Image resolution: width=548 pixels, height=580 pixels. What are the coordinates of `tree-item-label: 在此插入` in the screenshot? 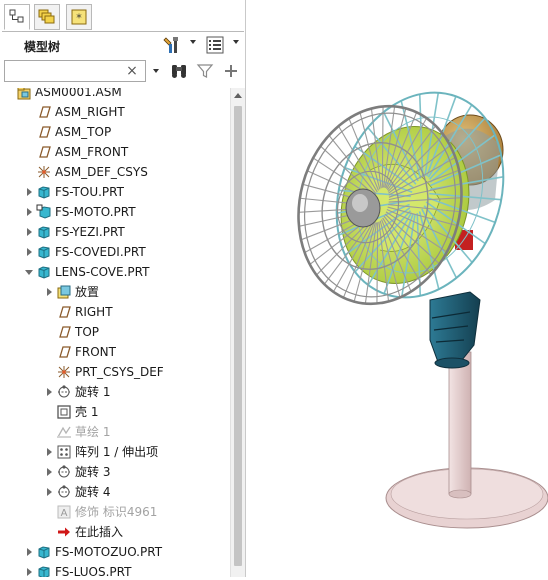 It's located at (99, 532).